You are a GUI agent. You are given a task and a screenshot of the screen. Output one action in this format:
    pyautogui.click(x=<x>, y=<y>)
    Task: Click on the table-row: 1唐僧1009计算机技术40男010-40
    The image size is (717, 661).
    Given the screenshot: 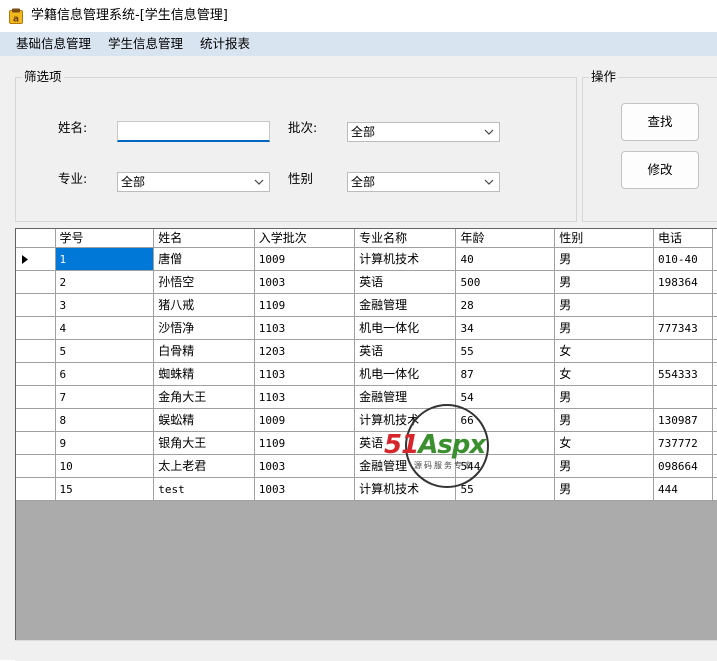 What is the action you would take?
    pyautogui.click(x=366, y=259)
    